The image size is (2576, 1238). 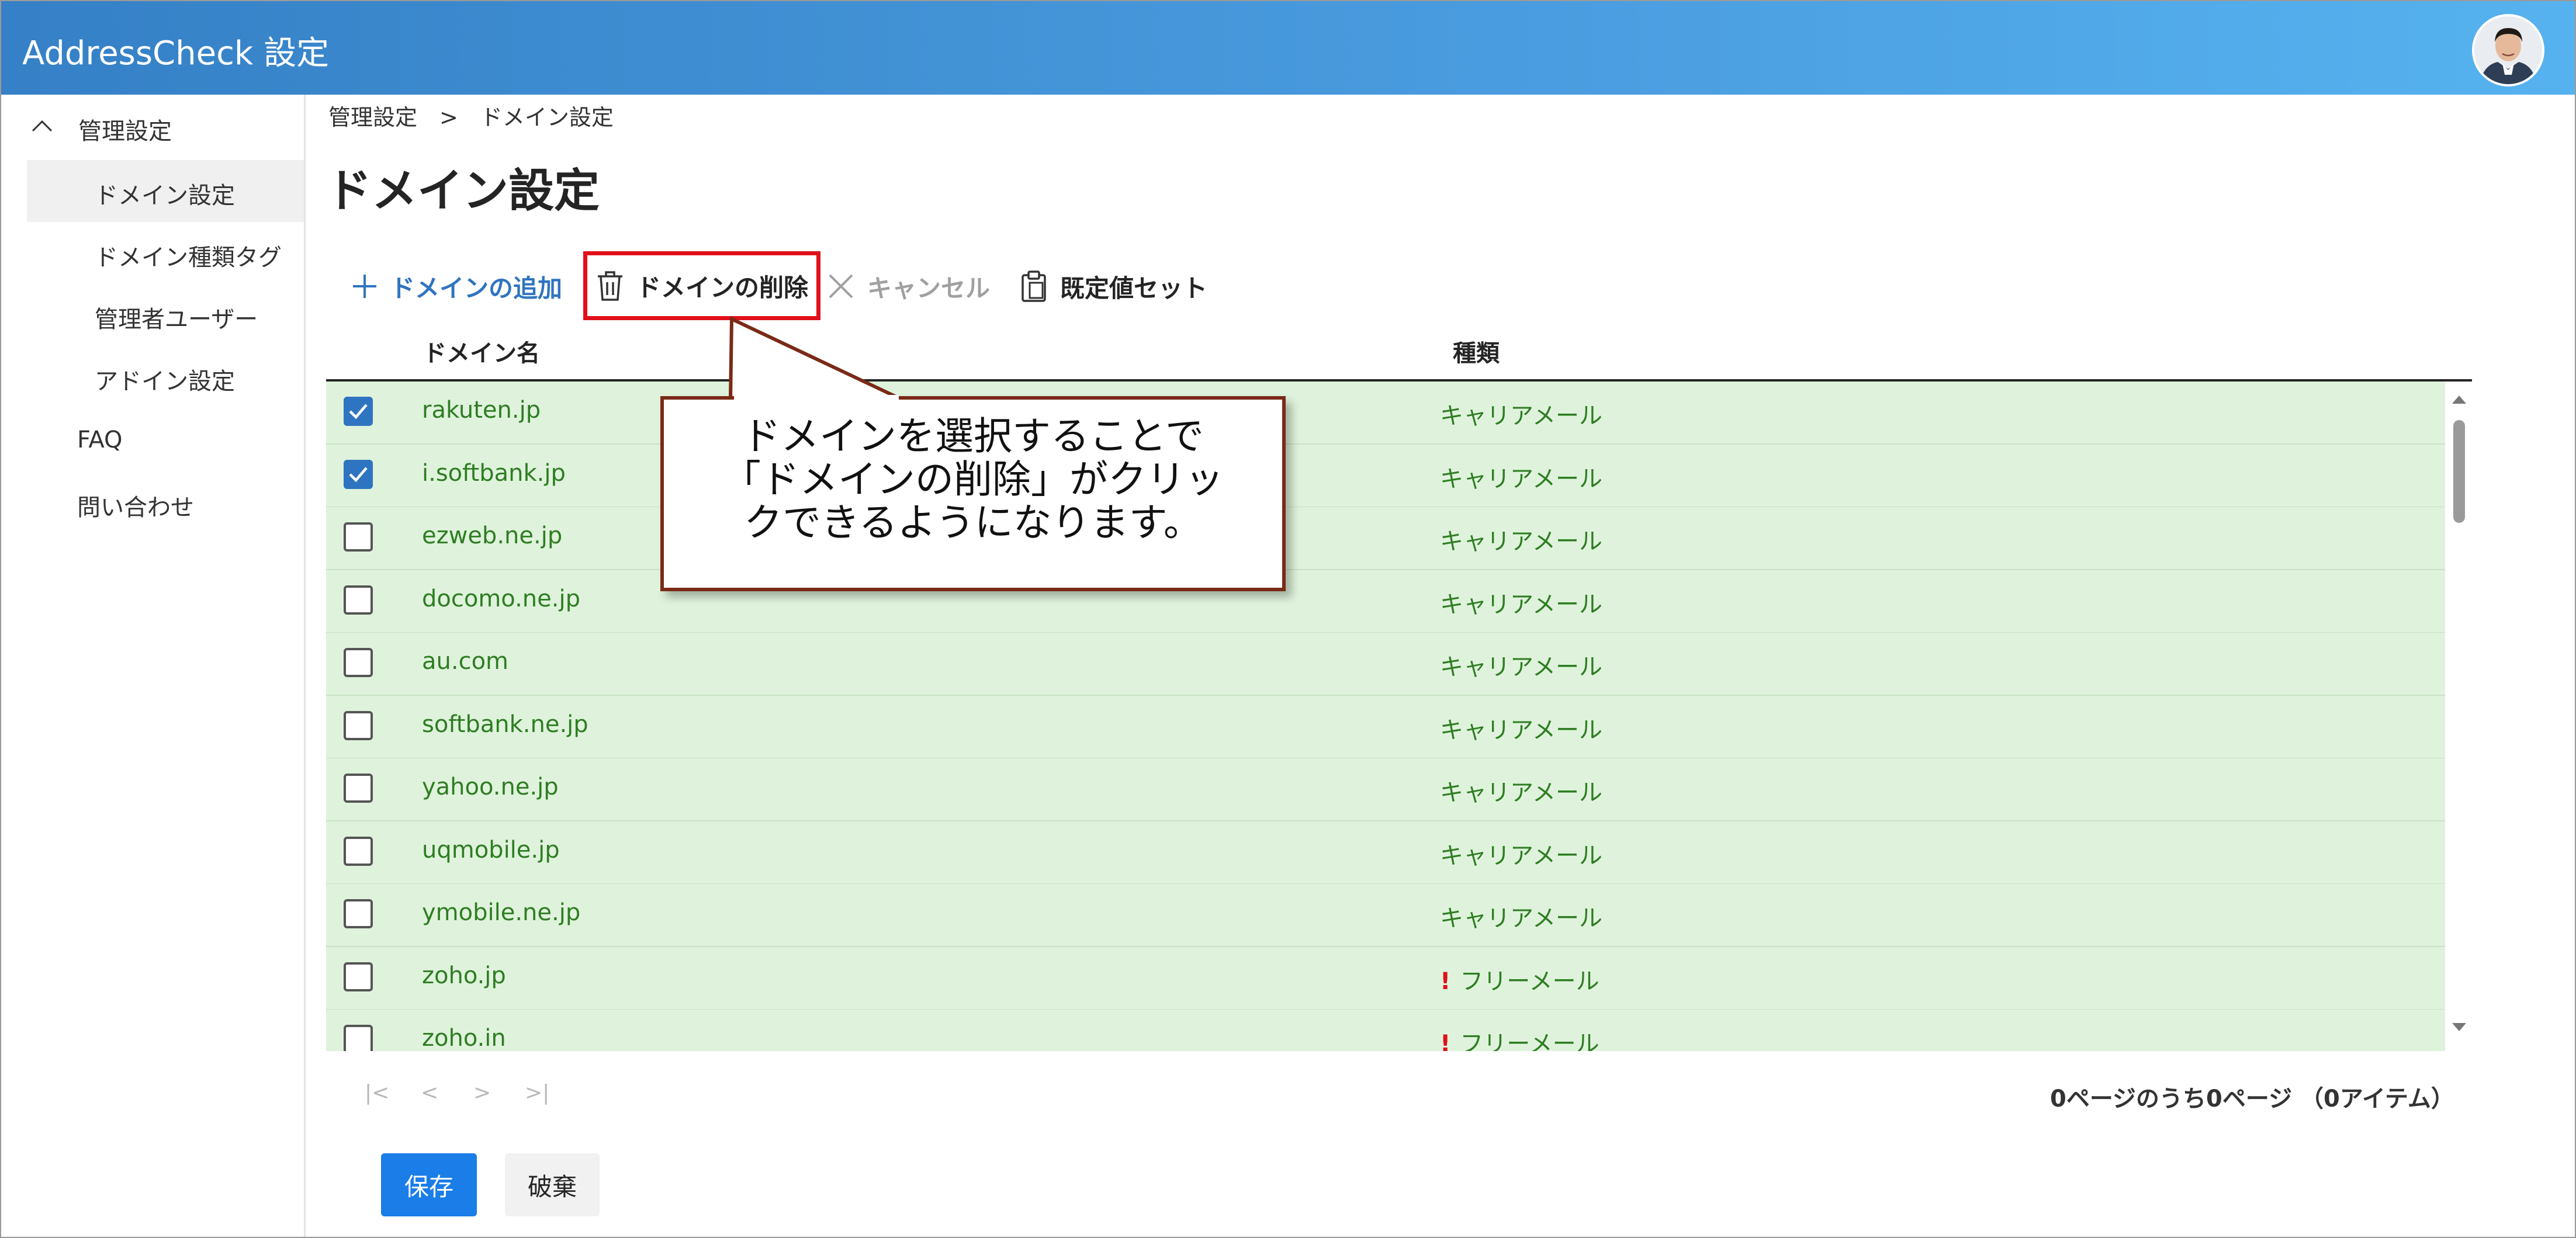 I want to click on save-button: 保存, so click(x=429, y=1184).